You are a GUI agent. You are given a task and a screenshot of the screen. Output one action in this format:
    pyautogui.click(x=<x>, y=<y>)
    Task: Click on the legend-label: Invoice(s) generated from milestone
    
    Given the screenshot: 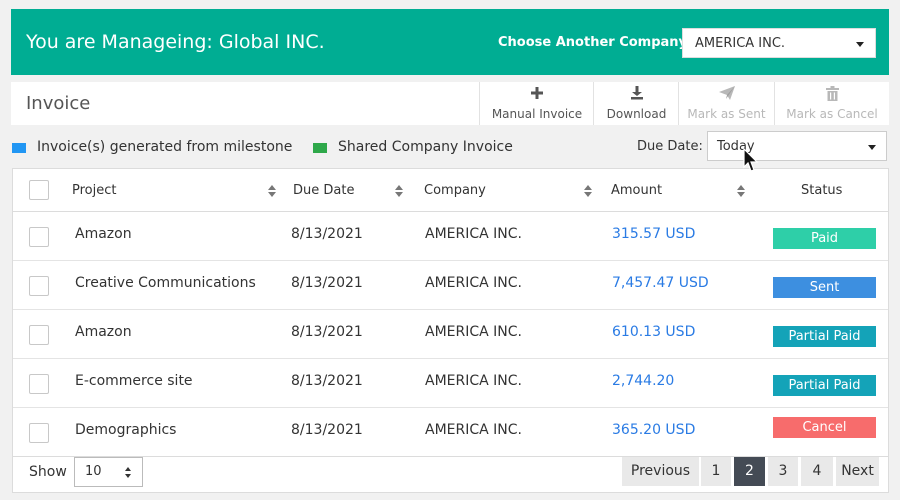 What is the action you would take?
    pyautogui.click(x=165, y=147)
    